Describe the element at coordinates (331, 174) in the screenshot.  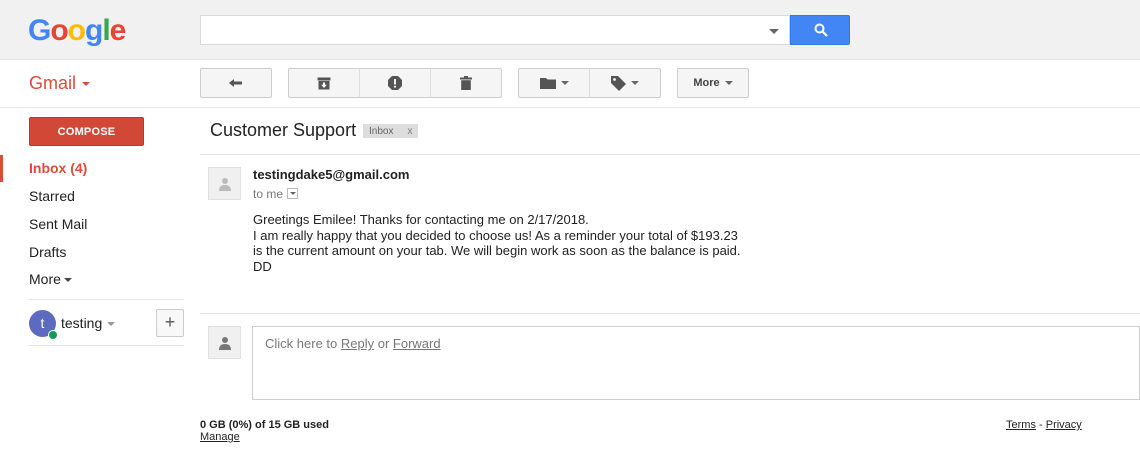
I see `sender-email: testingdake5@gmail.com` at that location.